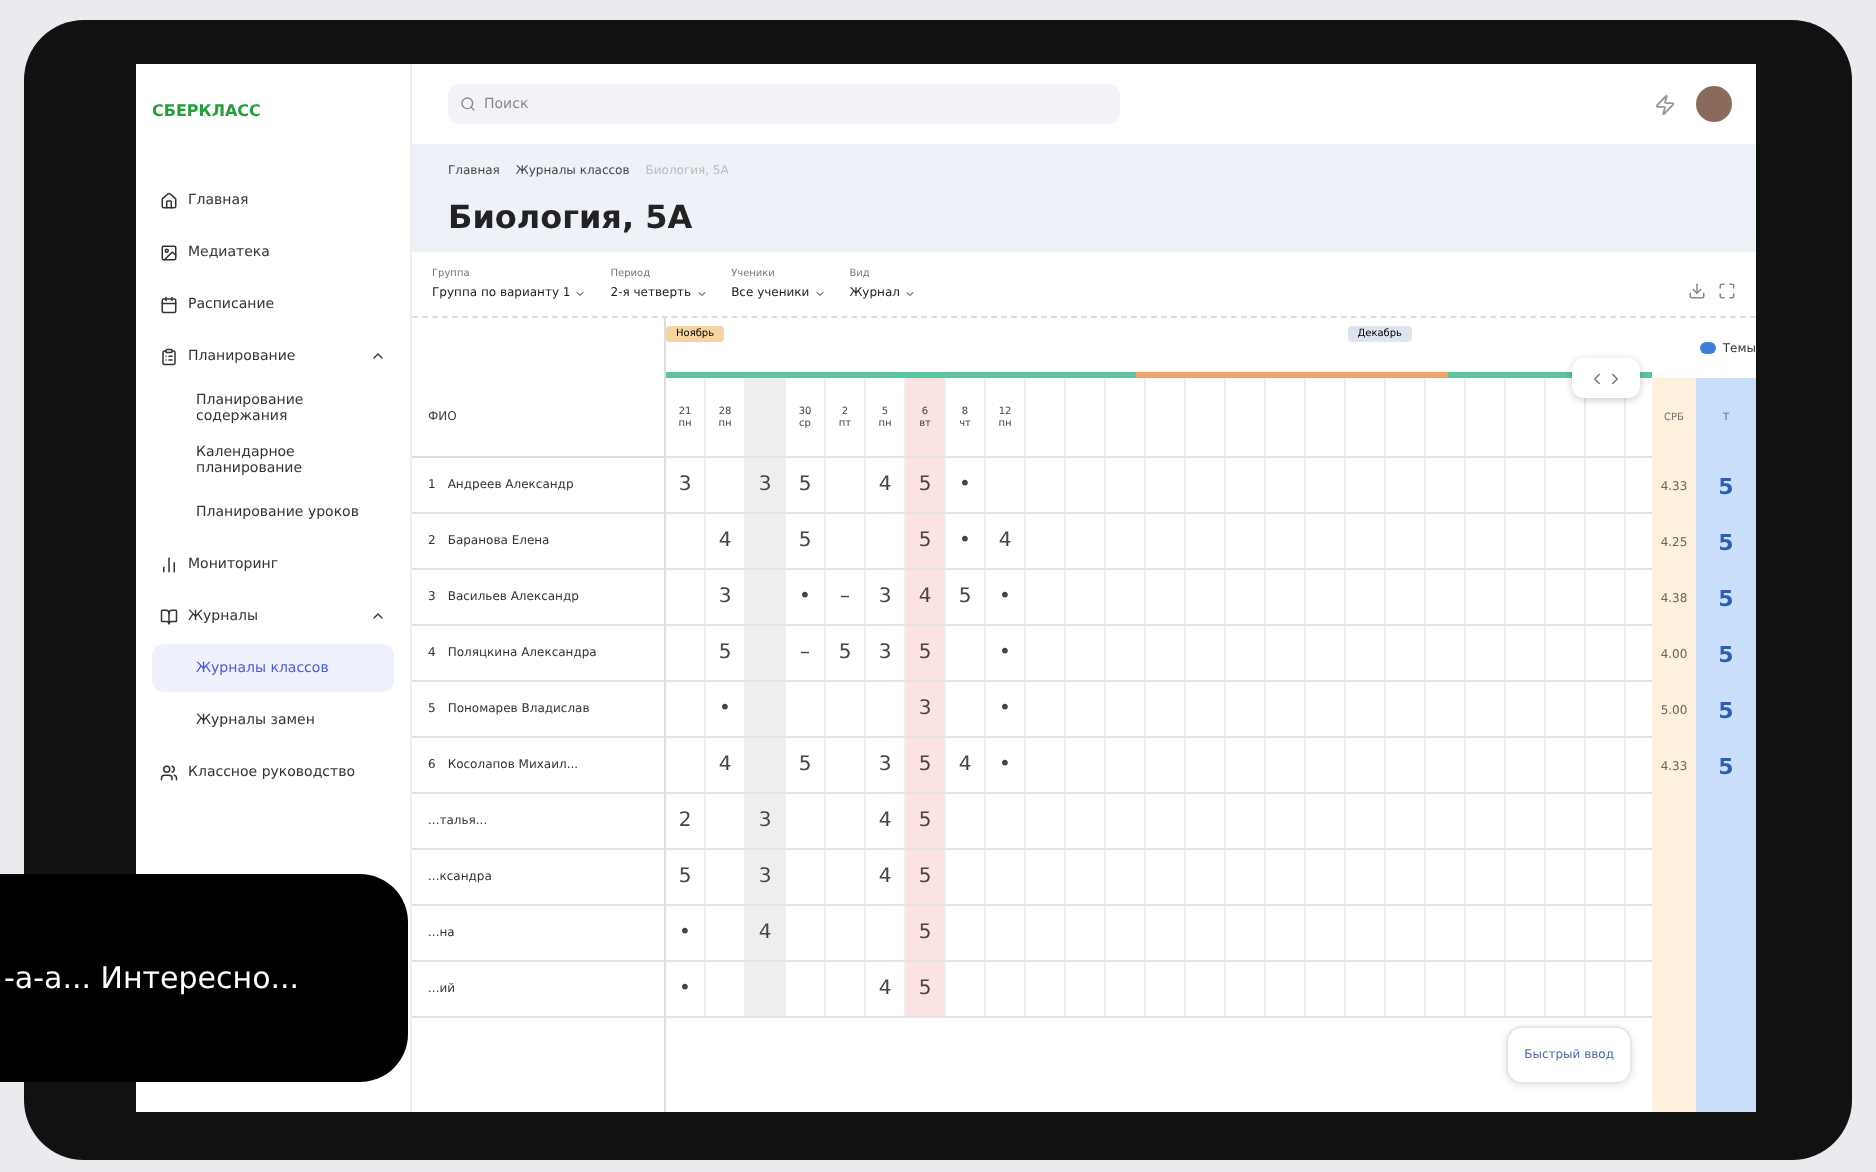 The height and width of the screenshot is (1172, 1876). Describe the element at coordinates (169, 356) in the screenshot. I see `clipboard-icon` at that location.